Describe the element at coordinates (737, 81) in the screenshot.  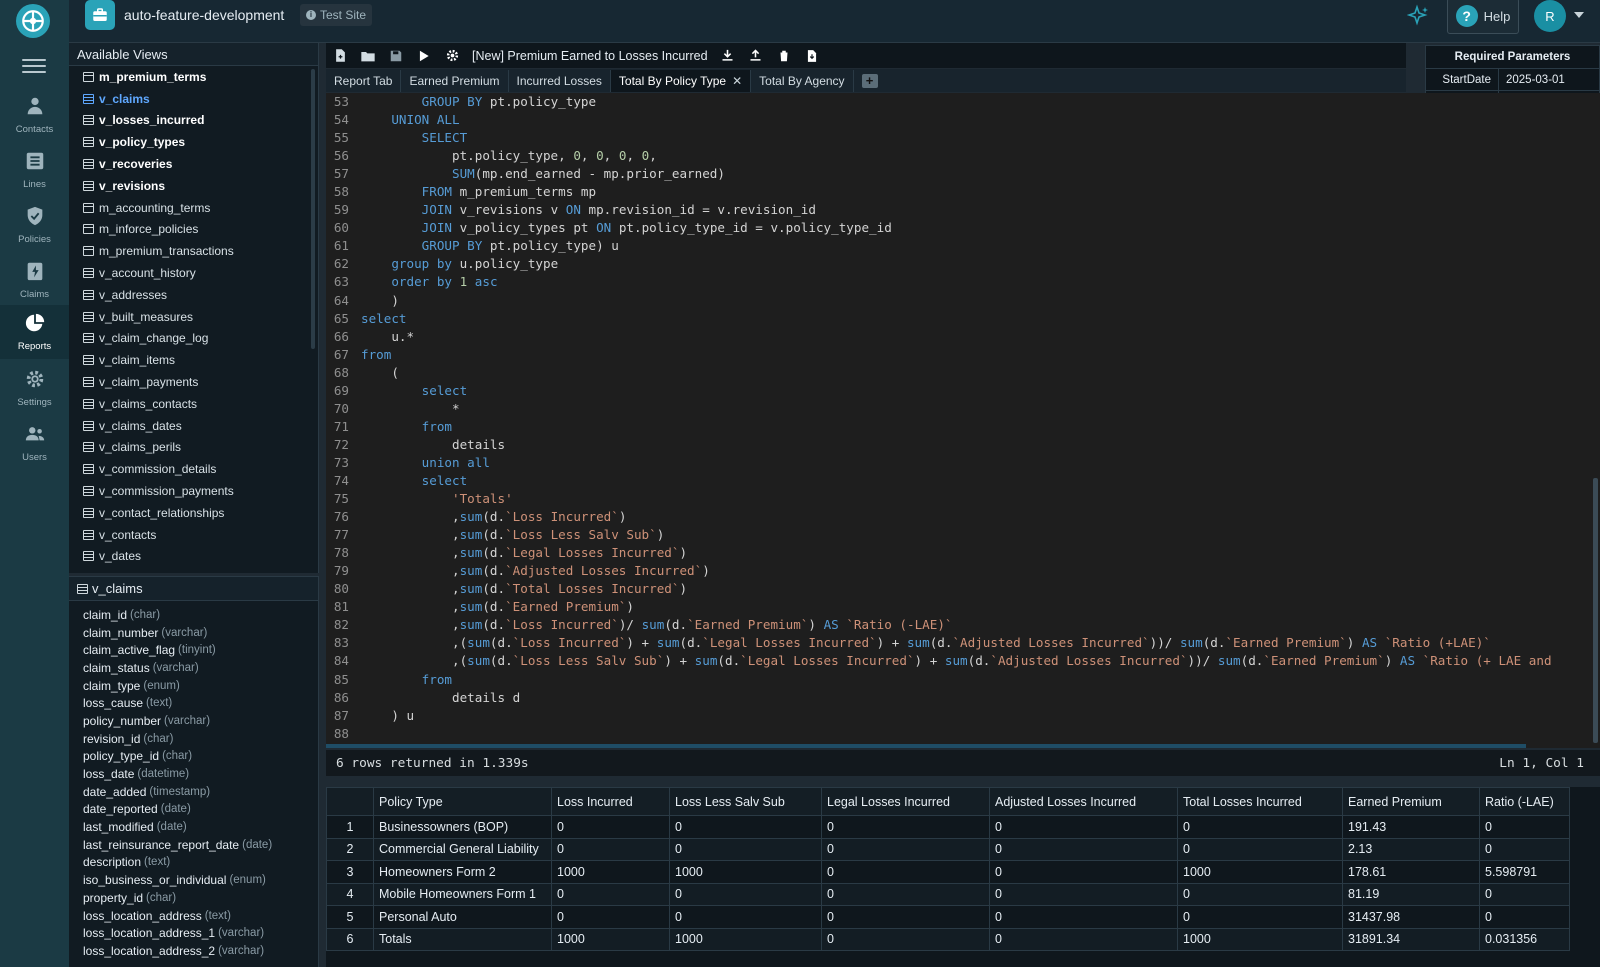
I see `close-tab-icon: ✕` at that location.